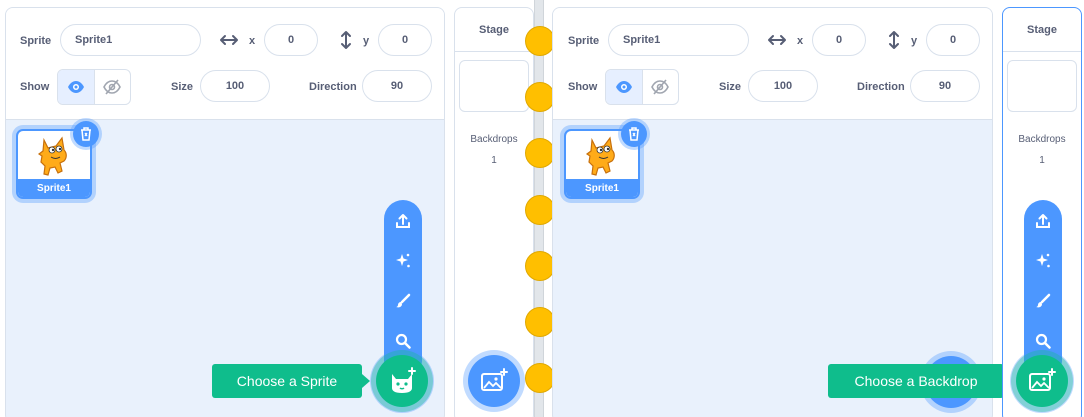 This screenshot has width=1084, height=417. I want to click on surprise-sprite-button, so click(403, 261).